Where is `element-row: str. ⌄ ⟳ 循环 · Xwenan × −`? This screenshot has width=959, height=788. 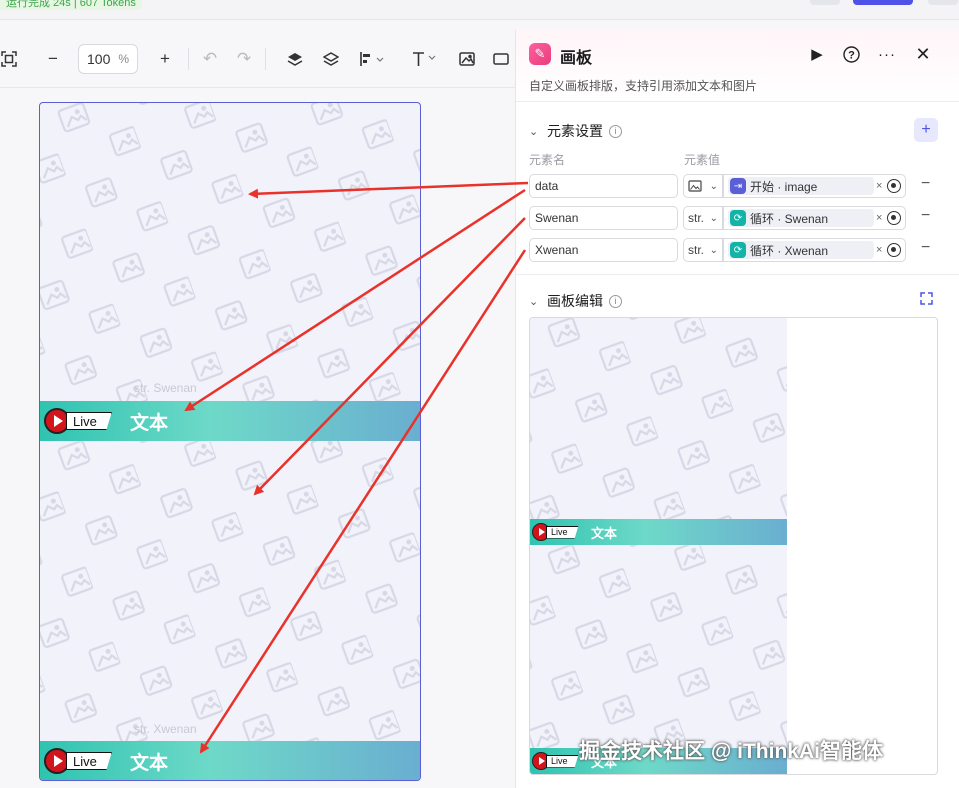 element-row: str. ⌄ ⟳ 循环 · Xwenan × − is located at coordinates (739, 250).